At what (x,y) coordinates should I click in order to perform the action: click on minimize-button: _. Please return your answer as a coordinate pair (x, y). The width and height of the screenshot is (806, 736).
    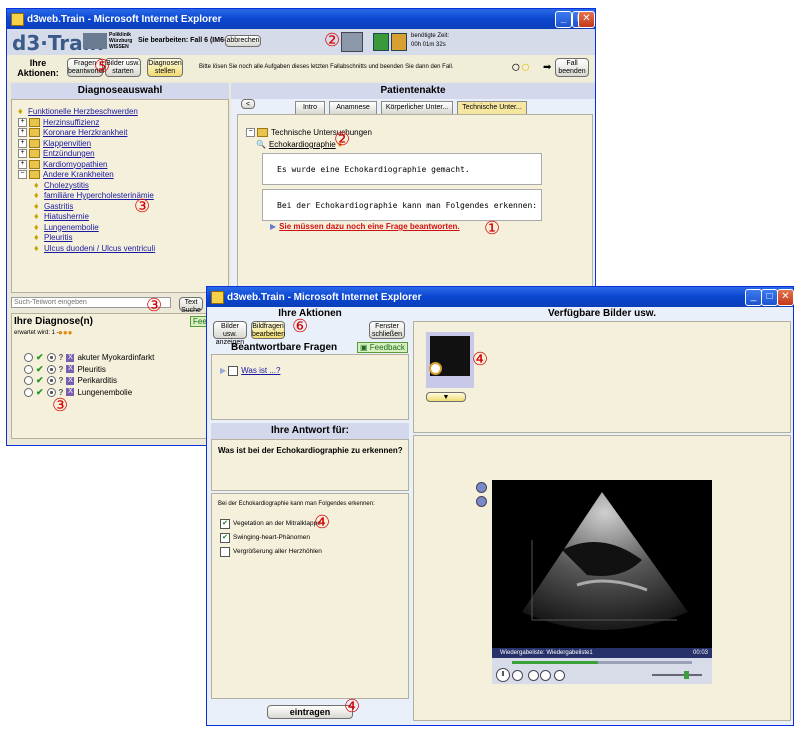
    Looking at the image, I should click on (563, 19).